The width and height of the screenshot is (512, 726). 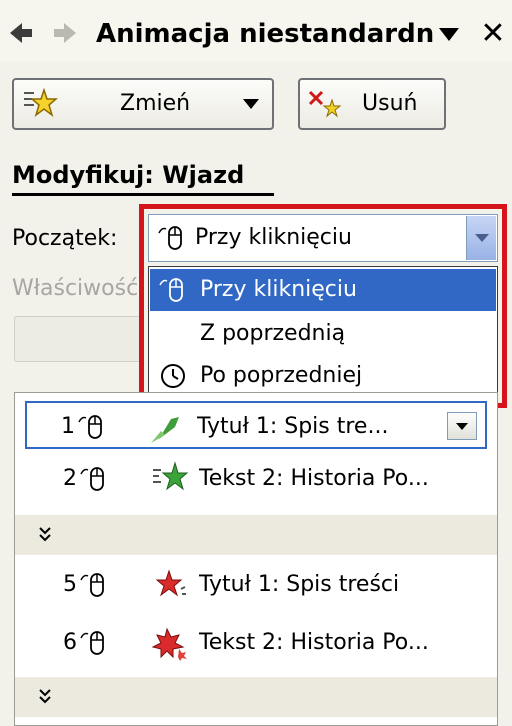 I want to click on list-item: 5 Tytuł 1: Spis treści, so click(x=257, y=585).